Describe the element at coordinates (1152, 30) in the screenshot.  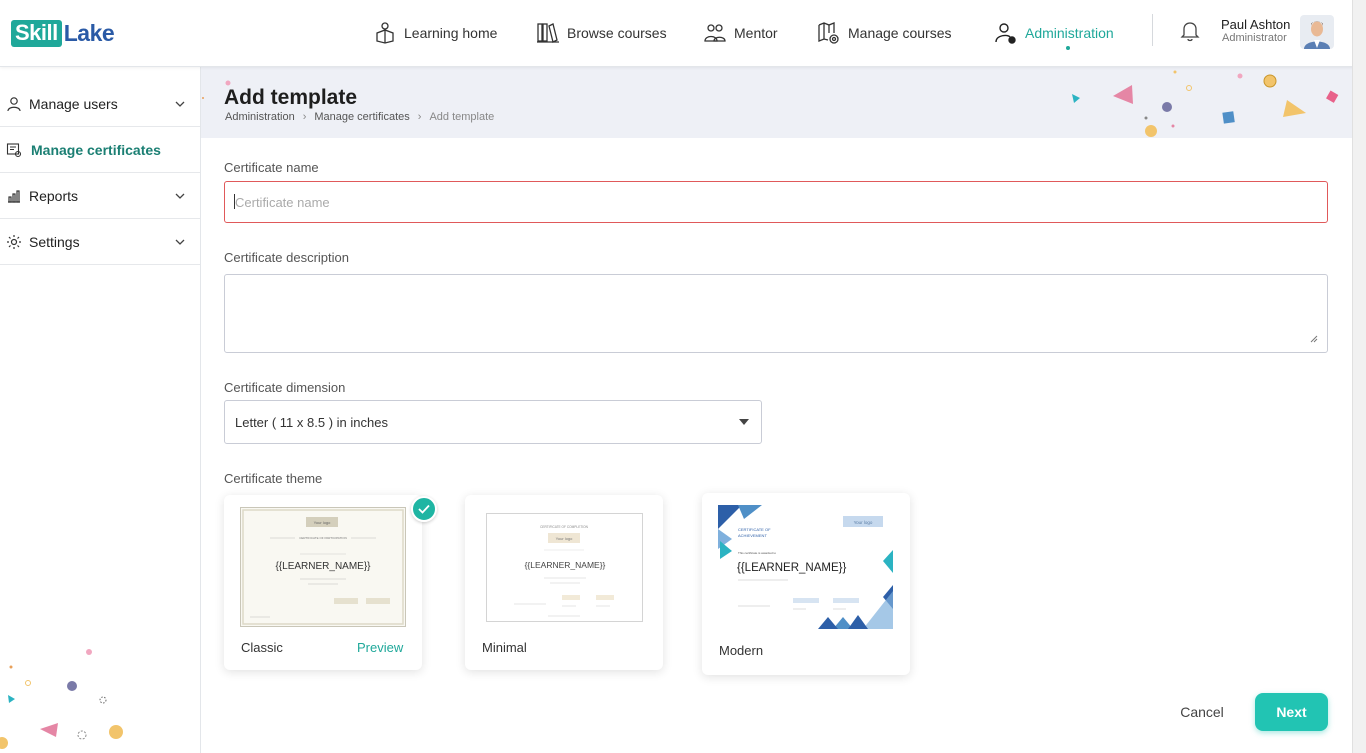
I see `nav-divider` at that location.